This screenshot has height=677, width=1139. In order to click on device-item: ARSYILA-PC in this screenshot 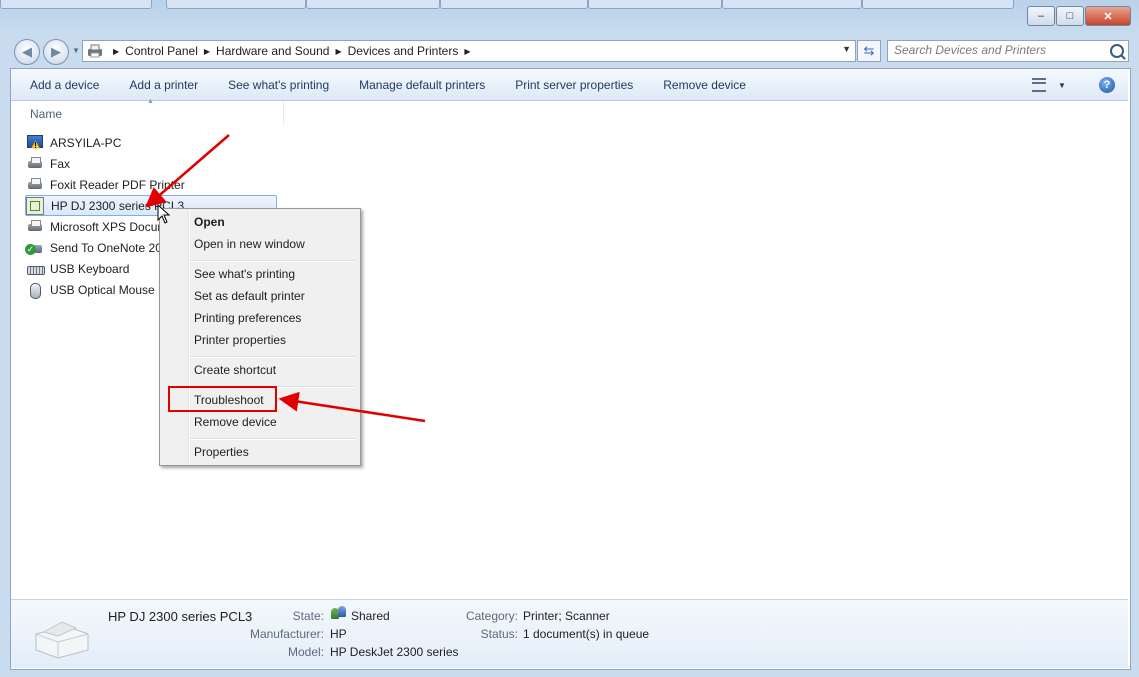, I will do `click(74, 142)`.